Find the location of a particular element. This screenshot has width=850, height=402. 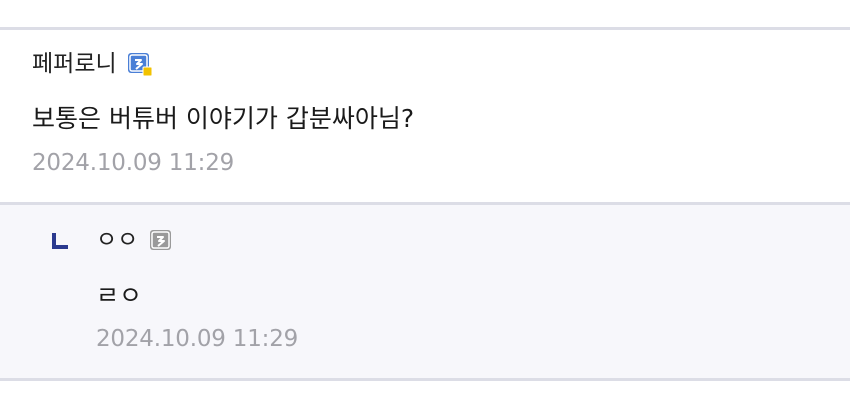

comment-date: 2024.10.09 11:29 is located at coordinates (133, 163).